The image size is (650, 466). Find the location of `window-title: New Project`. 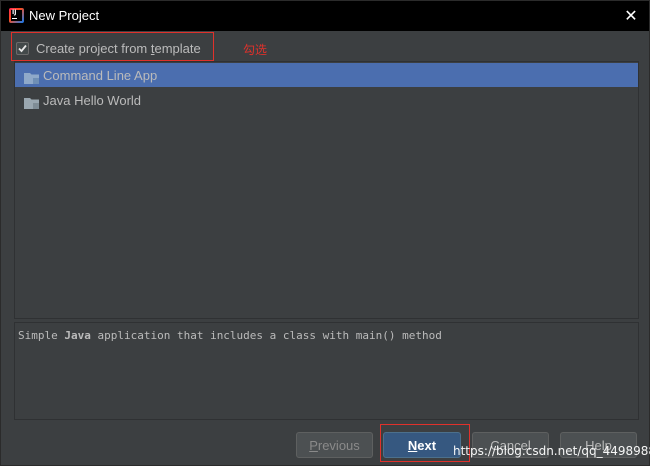

window-title: New Project is located at coordinates (64, 15).